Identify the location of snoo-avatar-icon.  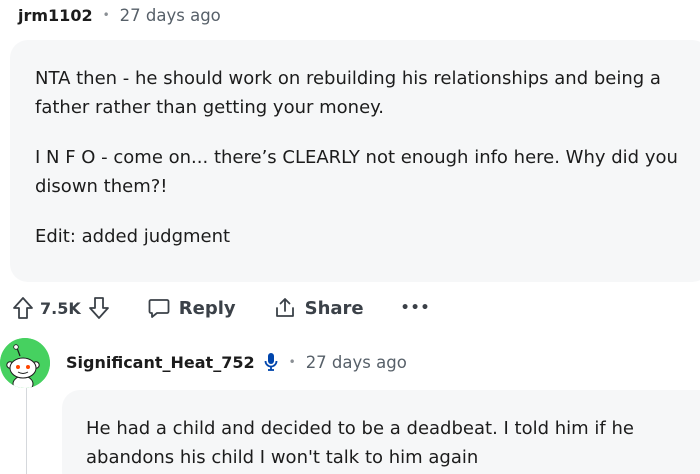
(25, 363).